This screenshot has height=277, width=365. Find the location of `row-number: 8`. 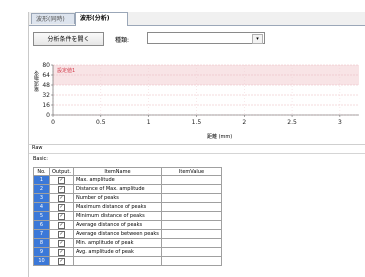

row-number: 8 is located at coordinates (41, 243).